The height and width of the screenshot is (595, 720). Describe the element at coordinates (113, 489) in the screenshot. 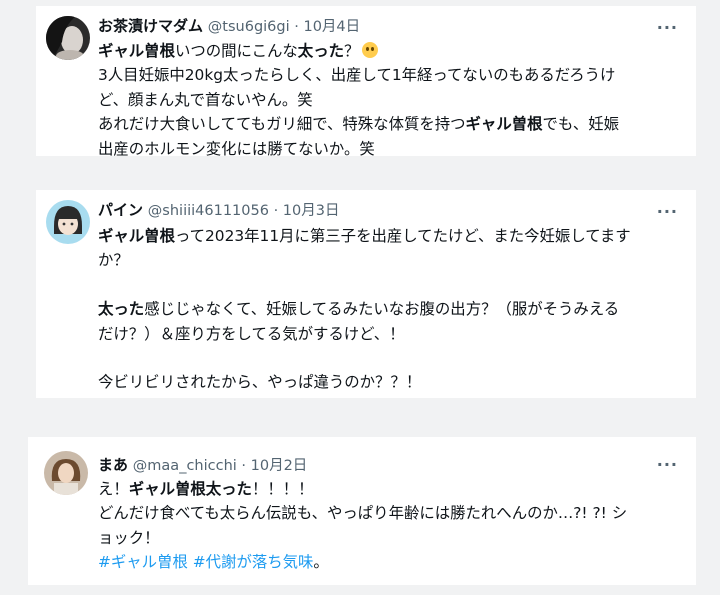

I see `text-segment: え！` at that location.